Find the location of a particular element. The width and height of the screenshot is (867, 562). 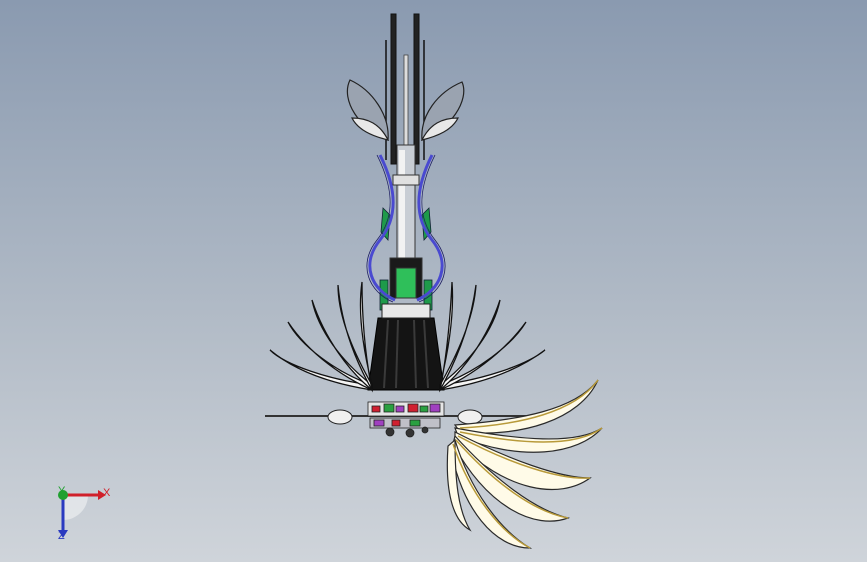

right-wing-fan is located at coordinates (492, 337).